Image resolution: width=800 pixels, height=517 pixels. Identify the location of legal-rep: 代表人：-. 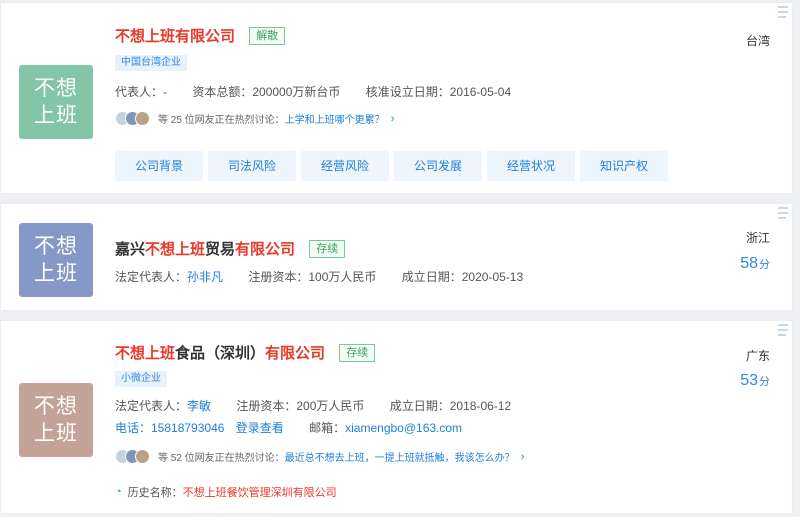
(141, 92).